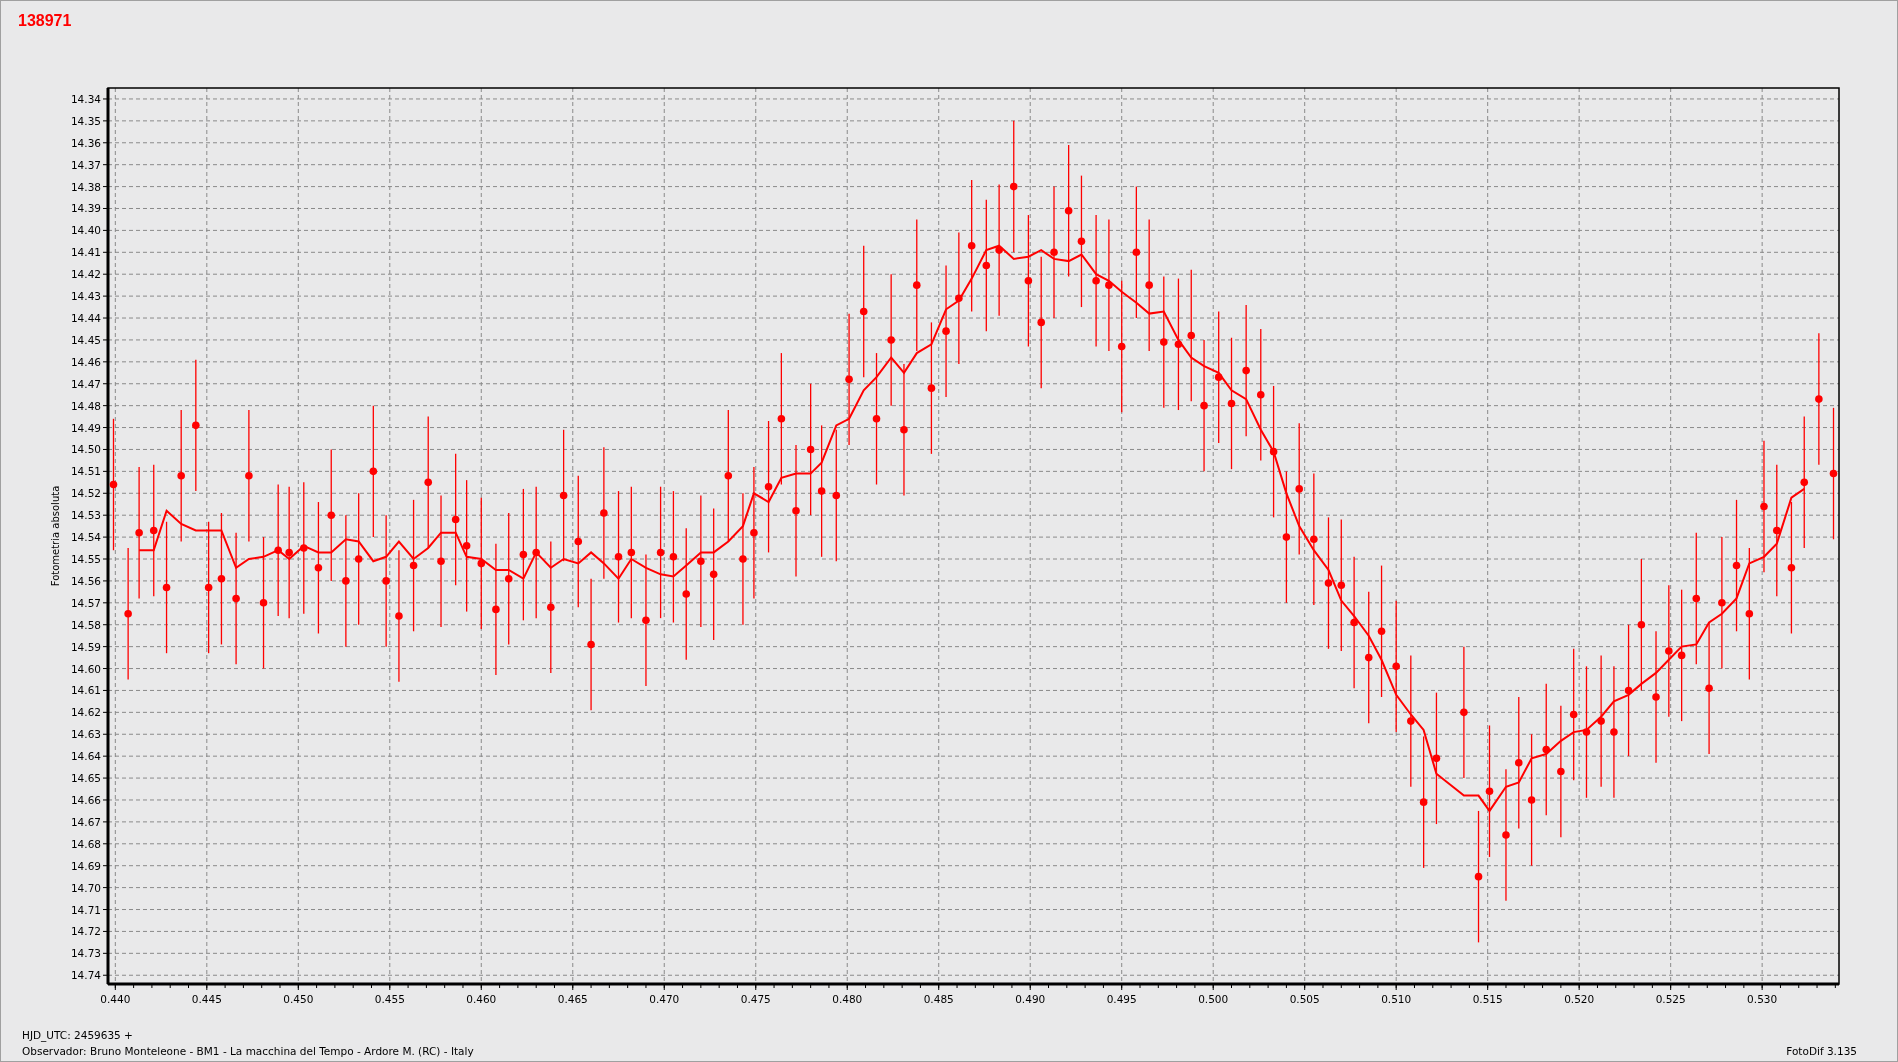 Image resolution: width=1898 pixels, height=1062 pixels. Describe the element at coordinates (1304, 999) in the screenshot. I see `axis-tick-label: 0.505` at that location.